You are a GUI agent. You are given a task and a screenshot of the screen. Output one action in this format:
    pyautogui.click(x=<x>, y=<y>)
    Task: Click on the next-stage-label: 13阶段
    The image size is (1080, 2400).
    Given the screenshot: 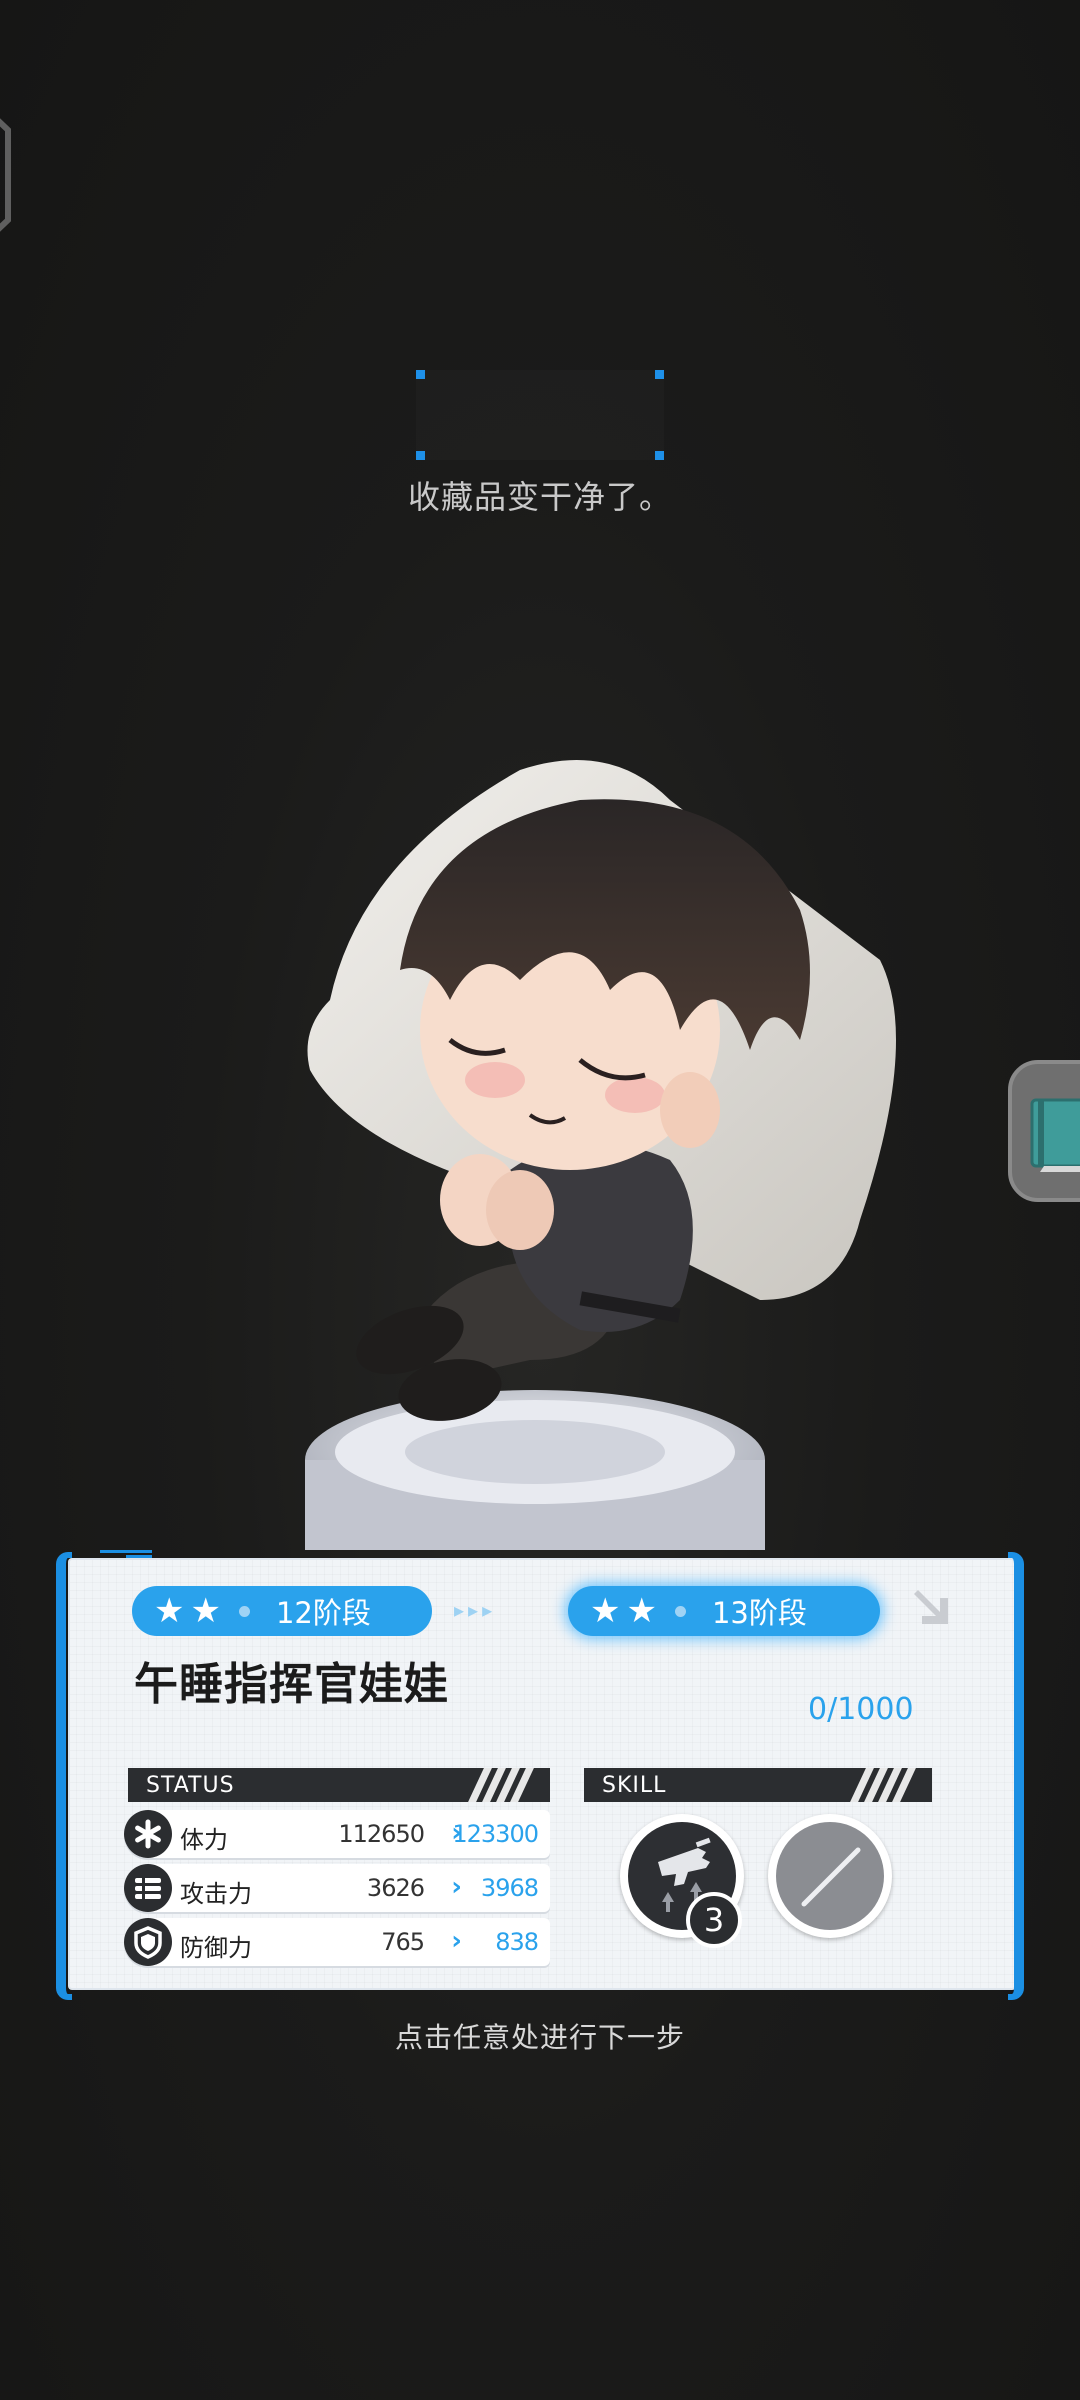 What is the action you would take?
    pyautogui.click(x=759, y=1613)
    